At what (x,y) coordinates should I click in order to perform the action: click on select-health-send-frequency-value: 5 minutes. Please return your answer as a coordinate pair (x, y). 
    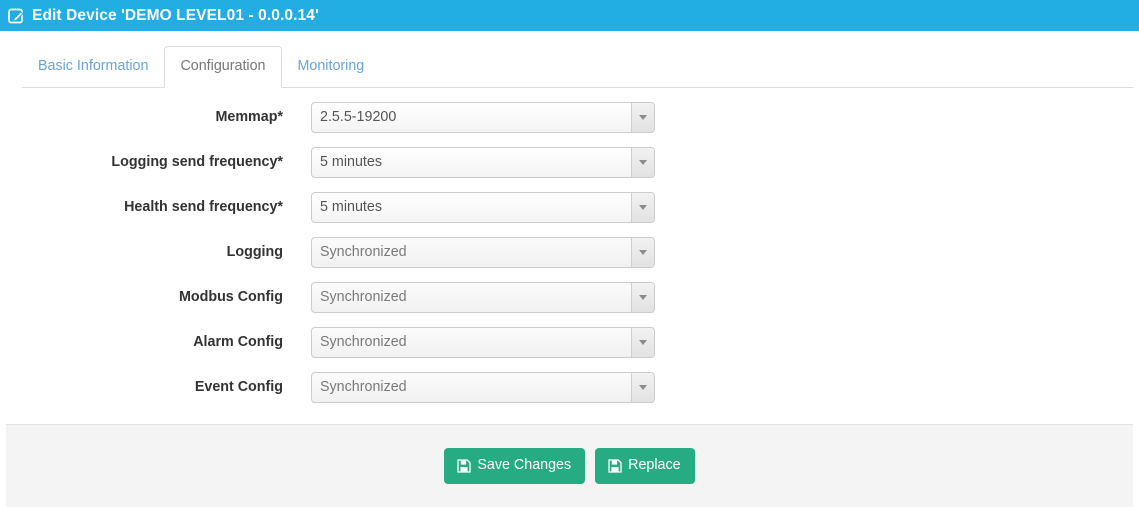
    Looking at the image, I should click on (351, 207).